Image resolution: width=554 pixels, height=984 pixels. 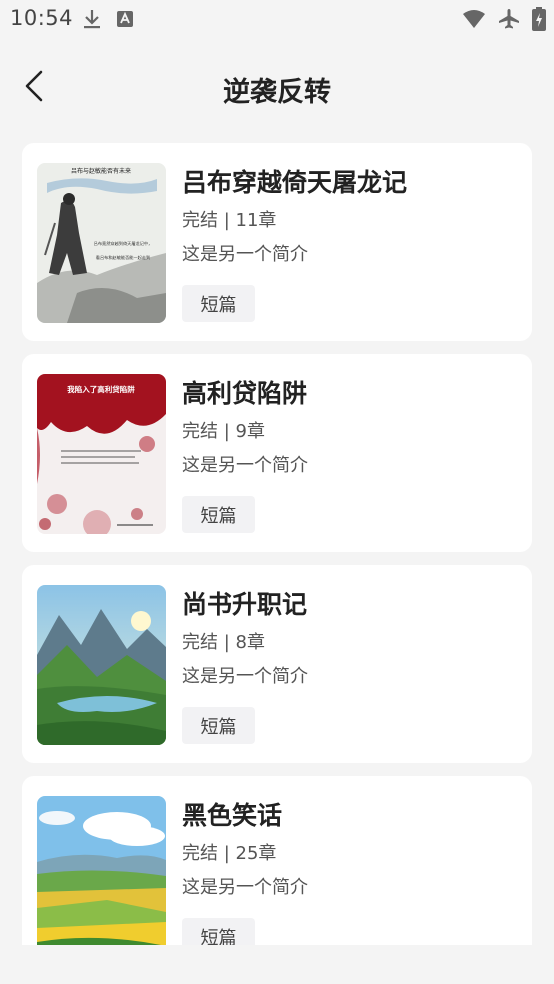 What do you see at coordinates (229, 853) in the screenshot?
I see `book-meta: 完结 | 25章` at bounding box center [229, 853].